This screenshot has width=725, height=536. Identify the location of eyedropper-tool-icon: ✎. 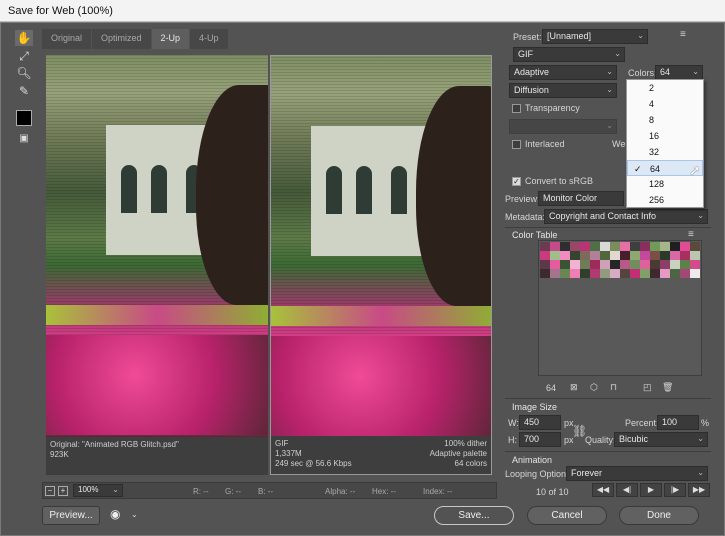
(24, 91).